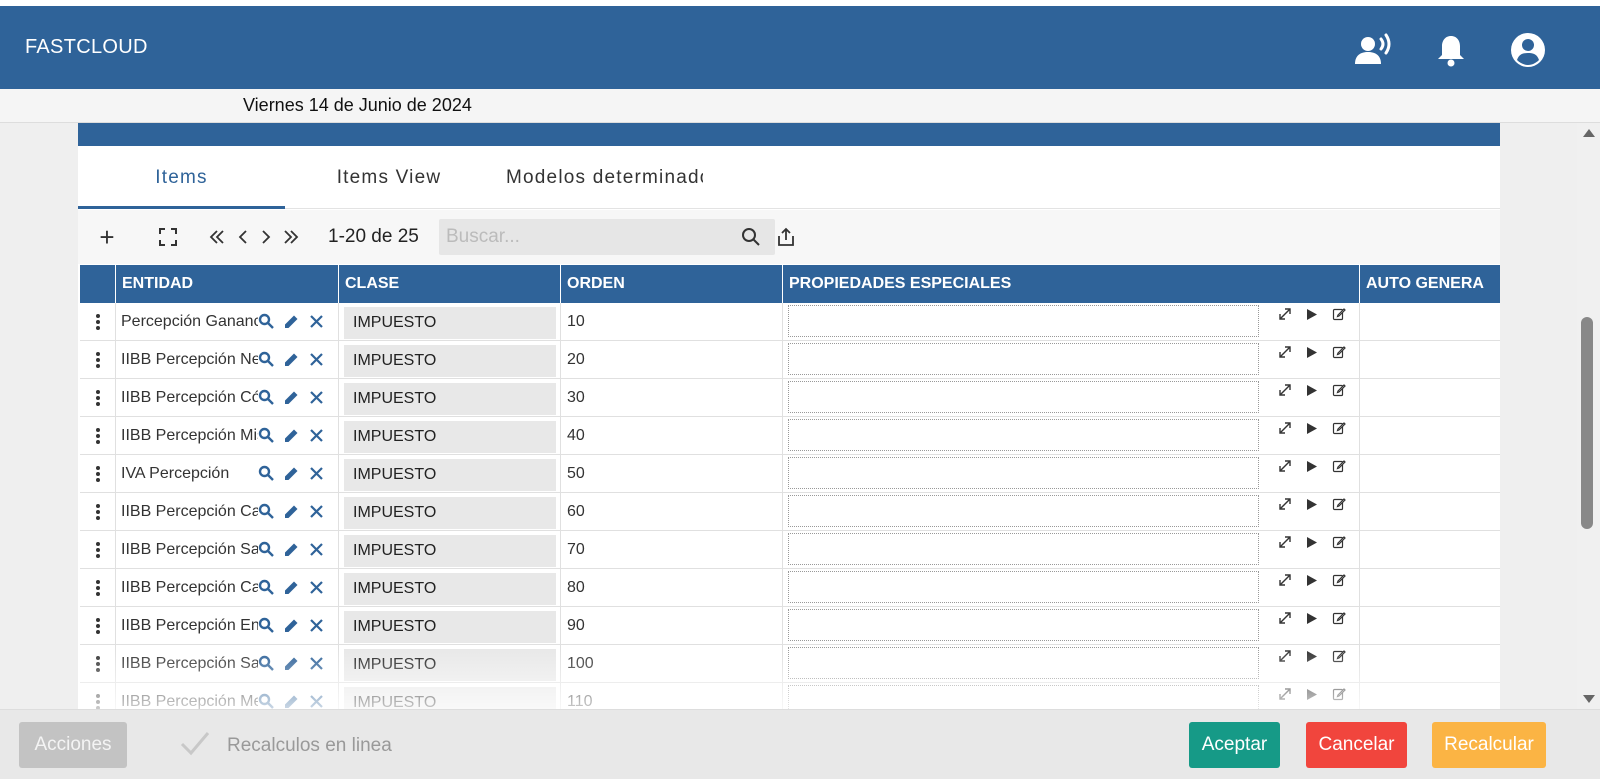 The width and height of the screenshot is (1600, 779). I want to click on scroll-up-icon, so click(1589, 133).